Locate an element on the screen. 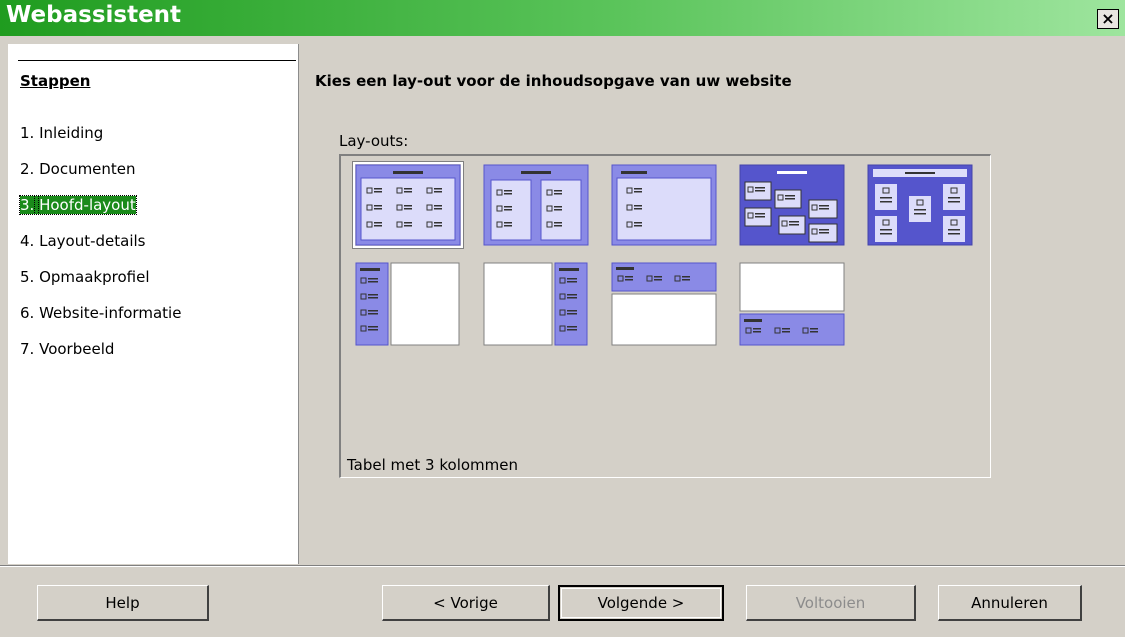 This screenshot has width=1125, height=637. next-button: Volgende > is located at coordinates (641, 603).